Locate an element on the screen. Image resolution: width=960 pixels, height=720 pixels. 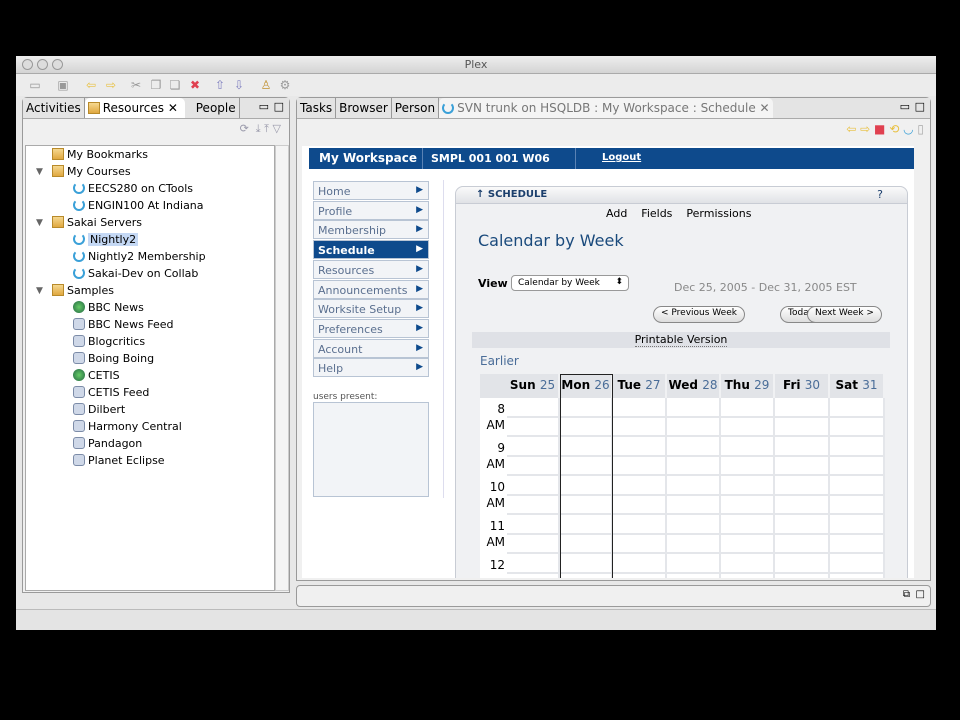
tree-item: ▼ Sakai Servers is located at coordinates (89, 223).